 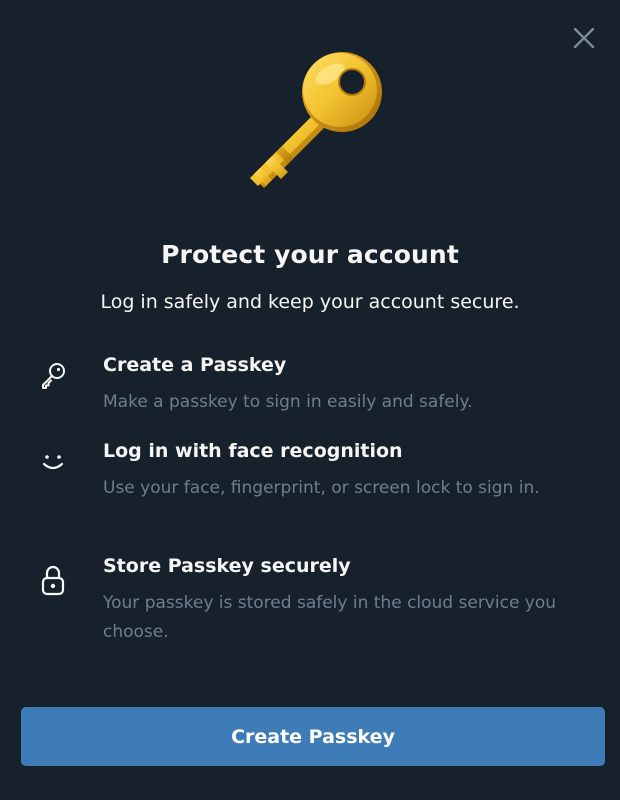 I want to click on dialog-title: Protect your account, so click(x=310, y=254).